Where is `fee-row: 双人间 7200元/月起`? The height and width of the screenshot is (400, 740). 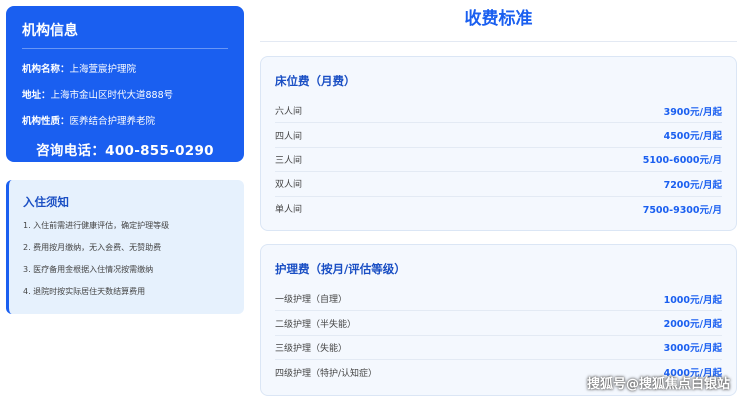
fee-row: 双人间 7200元/月起 is located at coordinates (498, 184).